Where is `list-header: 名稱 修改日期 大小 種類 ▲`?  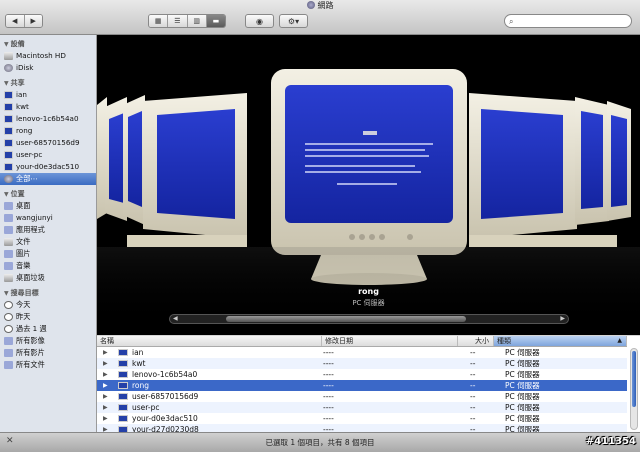
list-header: 名稱 修改日期 大小 種類 ▲ is located at coordinates (362, 341).